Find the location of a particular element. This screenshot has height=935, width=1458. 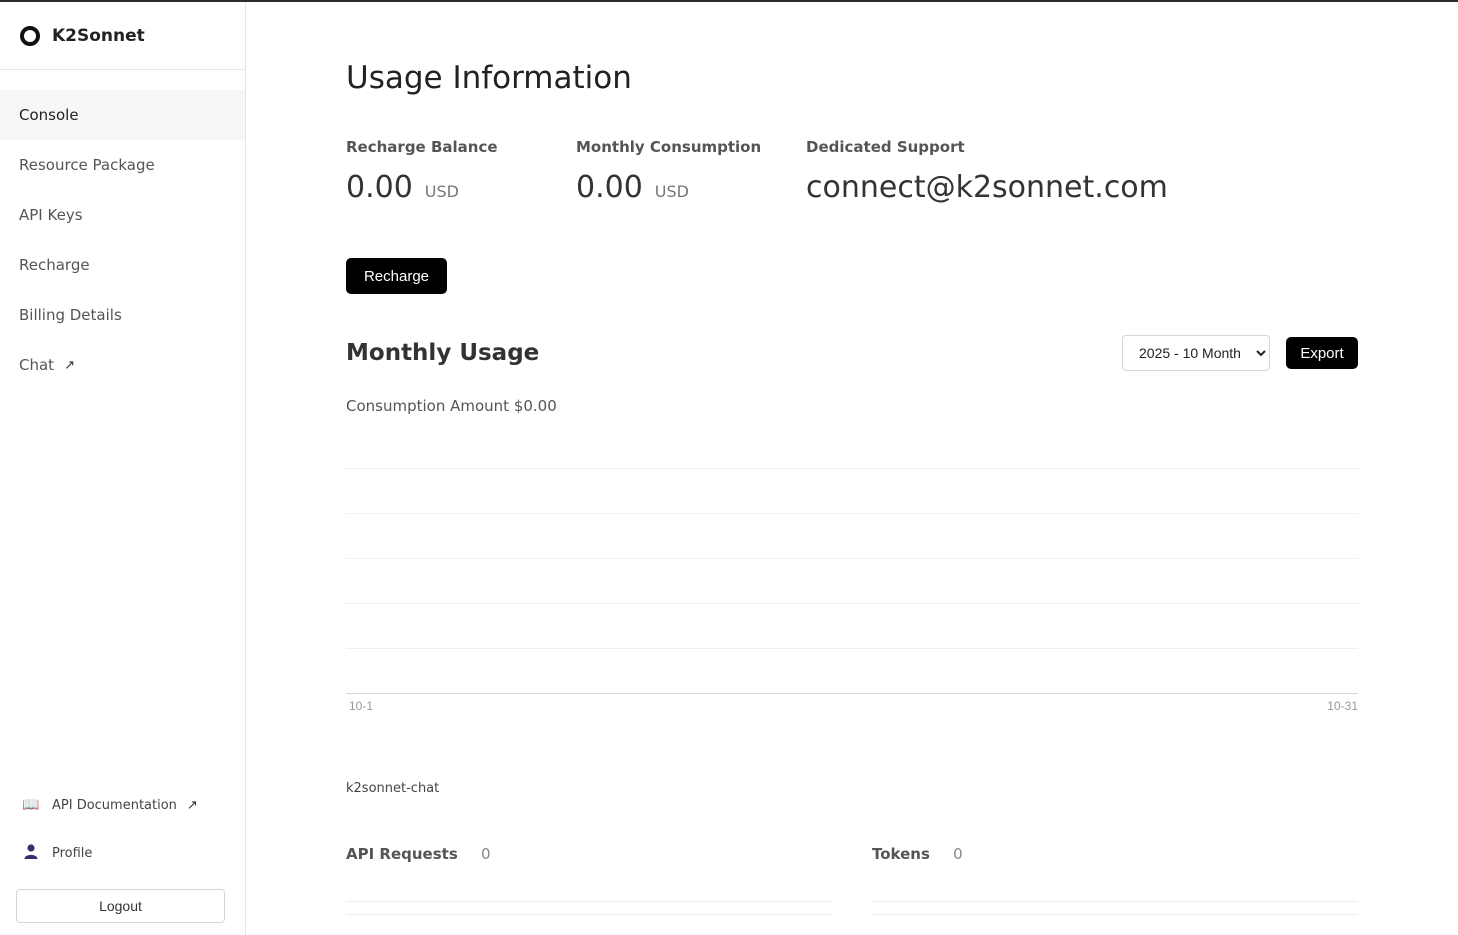

sidebar-item-label: Recharge is located at coordinates (54, 265).